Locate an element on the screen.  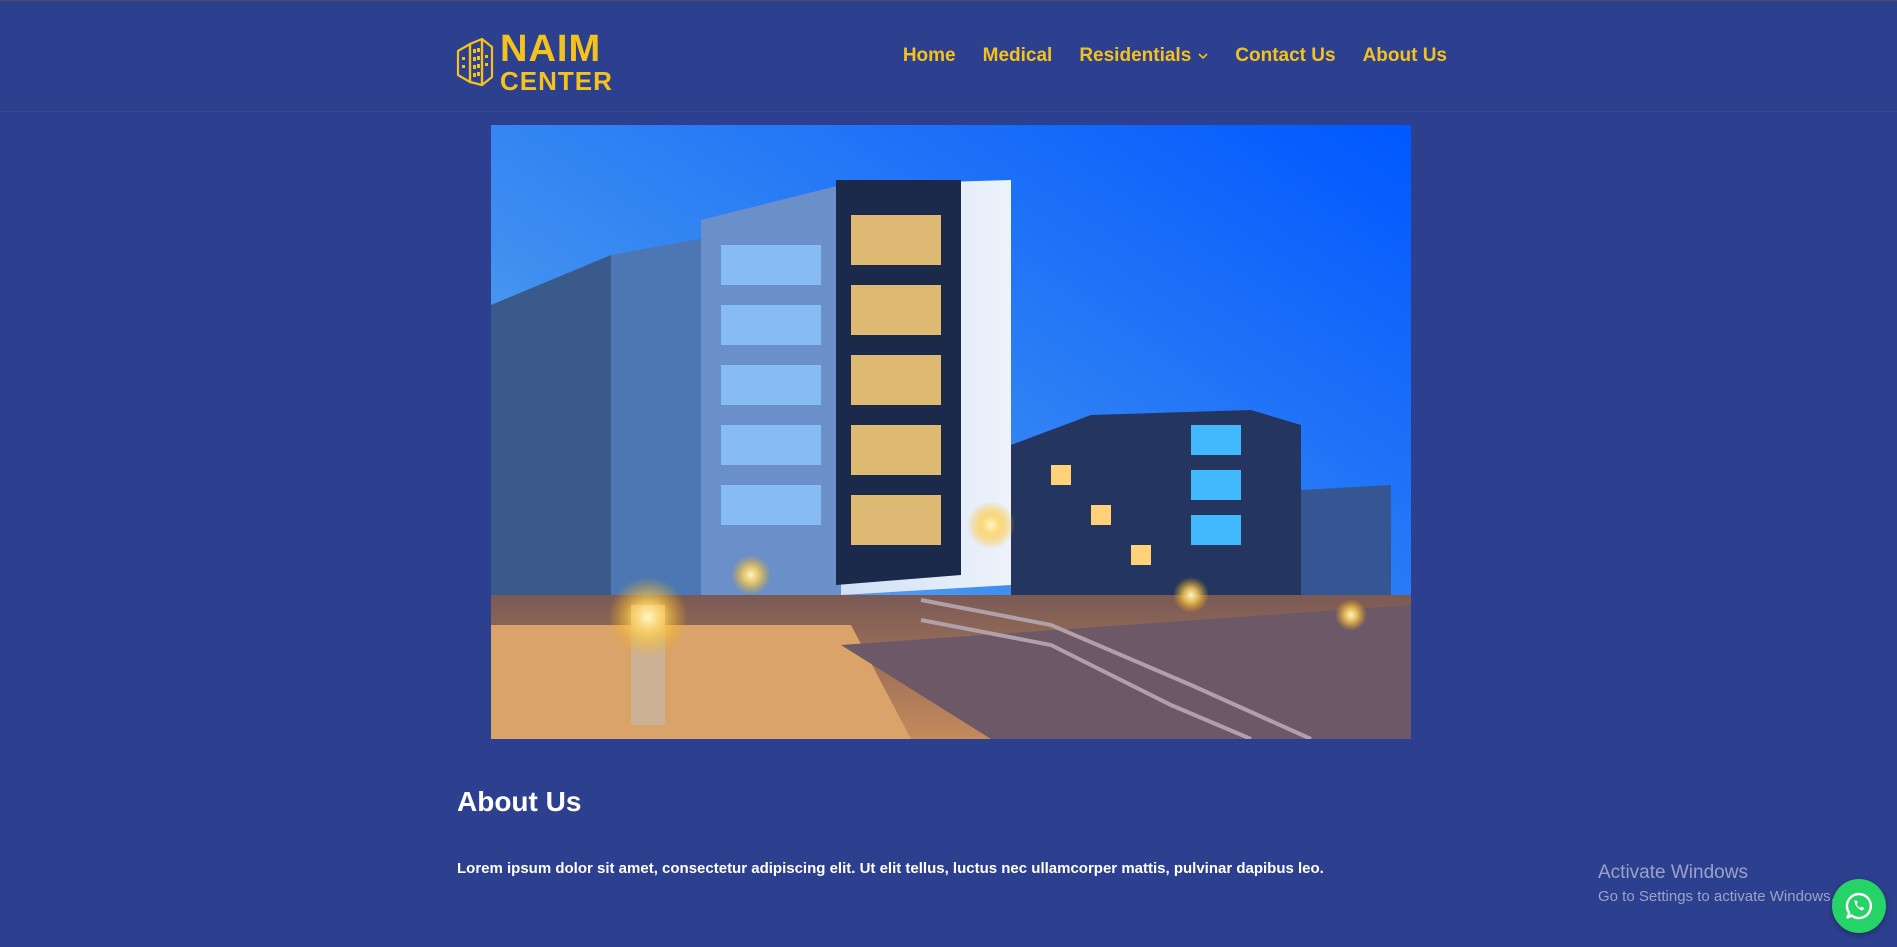
watermark-subtitle: Go to Settings to activate Windows. is located at coordinates (1716, 896).